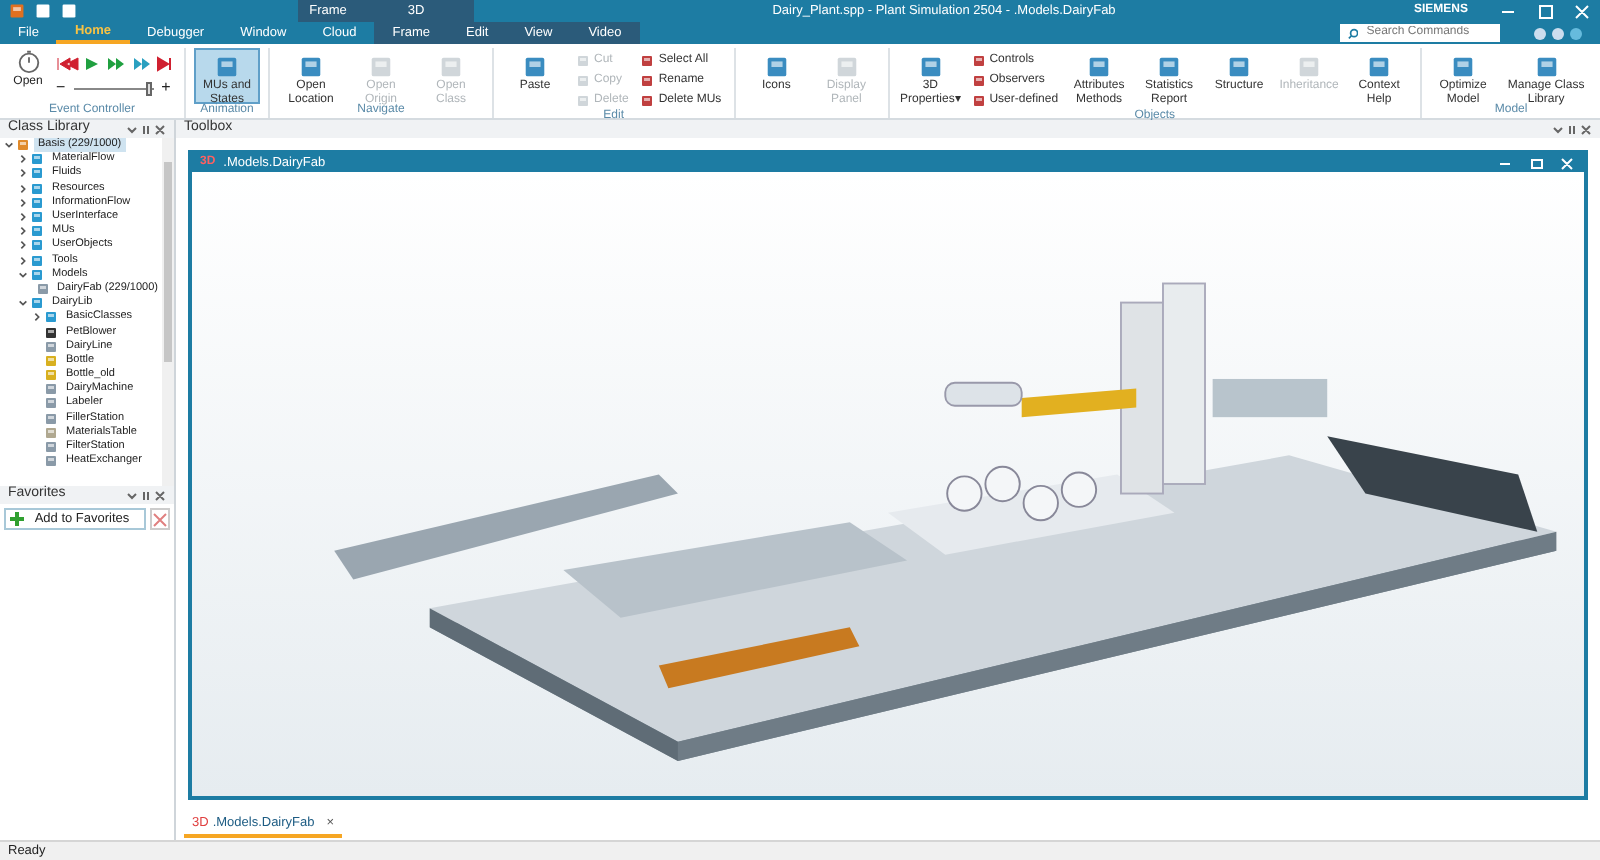  Describe the element at coordinates (17, 11) in the screenshot. I see `app-icon` at that location.